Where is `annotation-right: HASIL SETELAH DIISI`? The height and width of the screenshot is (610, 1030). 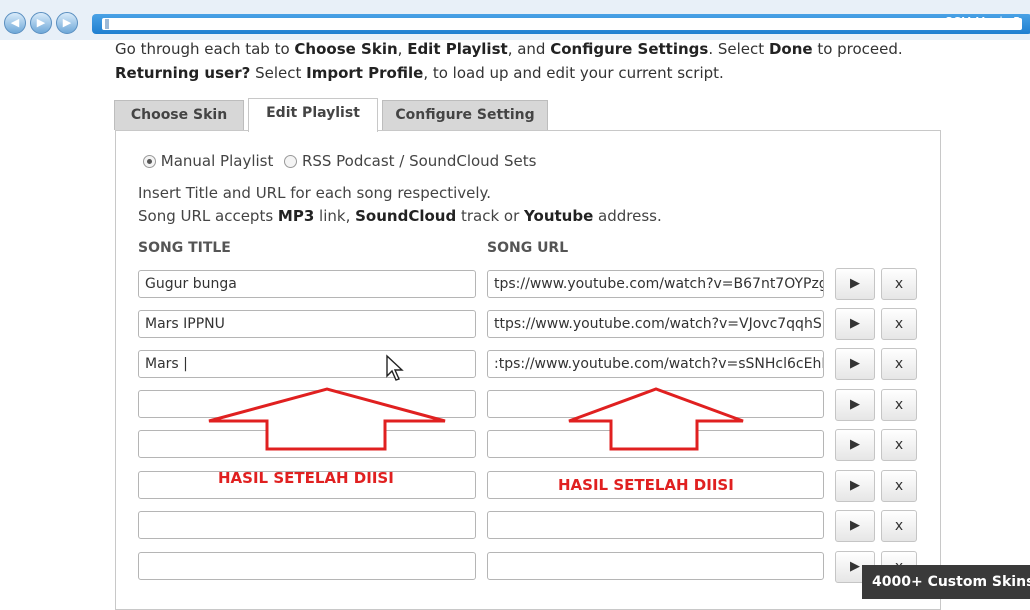 annotation-right: HASIL SETELAH DIISI is located at coordinates (646, 485).